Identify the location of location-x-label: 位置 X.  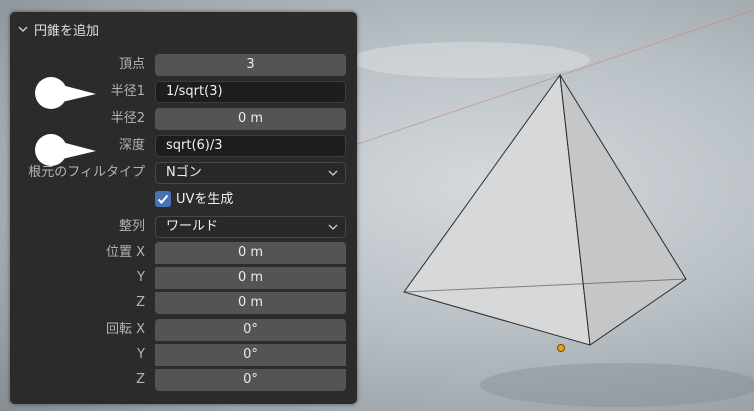
(125, 252).